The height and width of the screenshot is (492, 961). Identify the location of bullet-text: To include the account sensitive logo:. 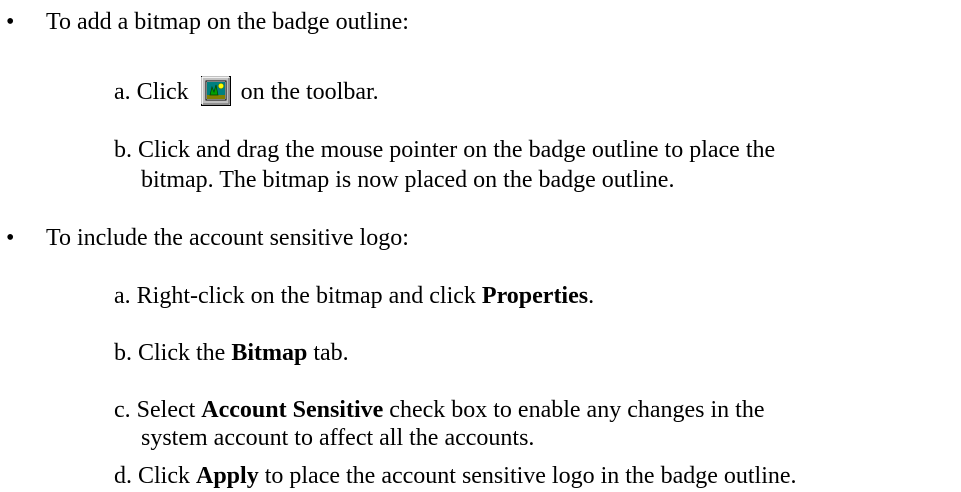
(227, 238).